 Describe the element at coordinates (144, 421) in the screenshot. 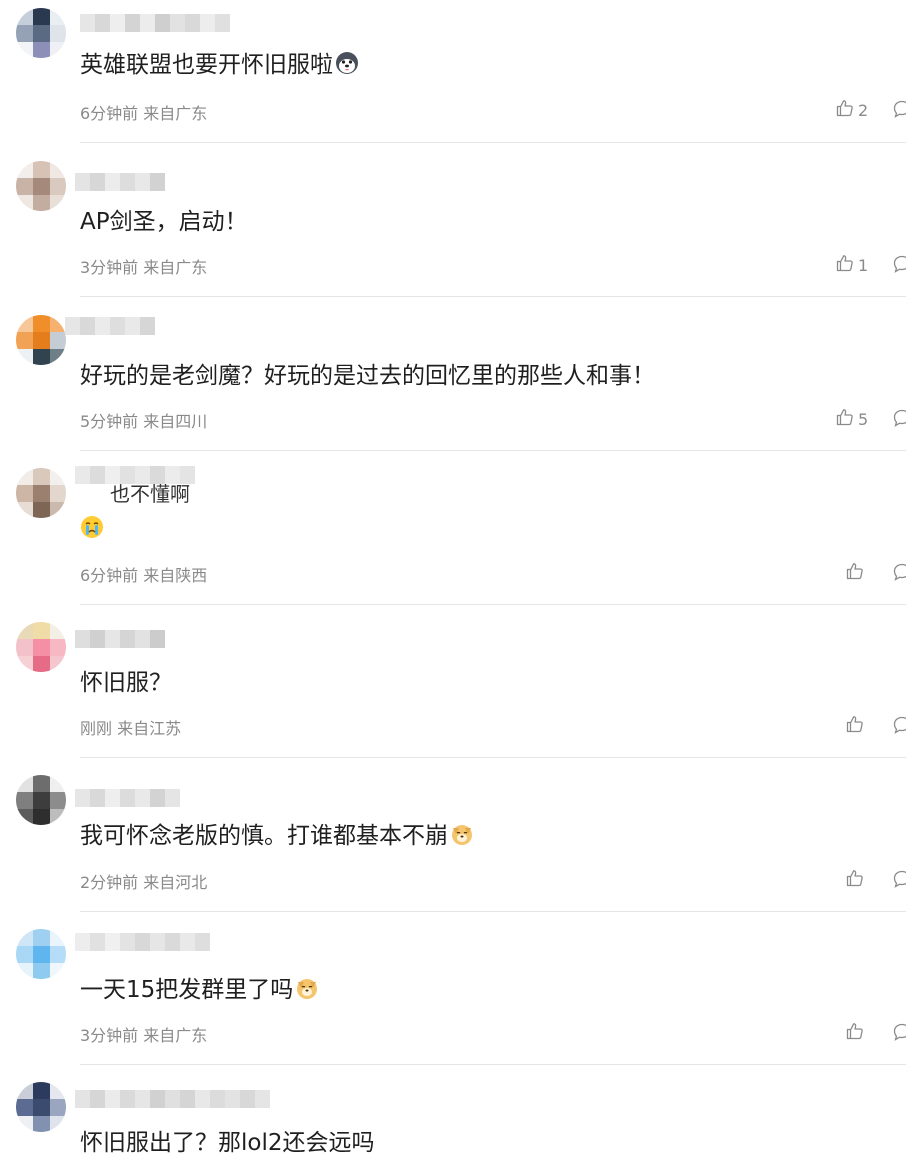

I see `comment-meta: 5分钟前 来自四川` at that location.